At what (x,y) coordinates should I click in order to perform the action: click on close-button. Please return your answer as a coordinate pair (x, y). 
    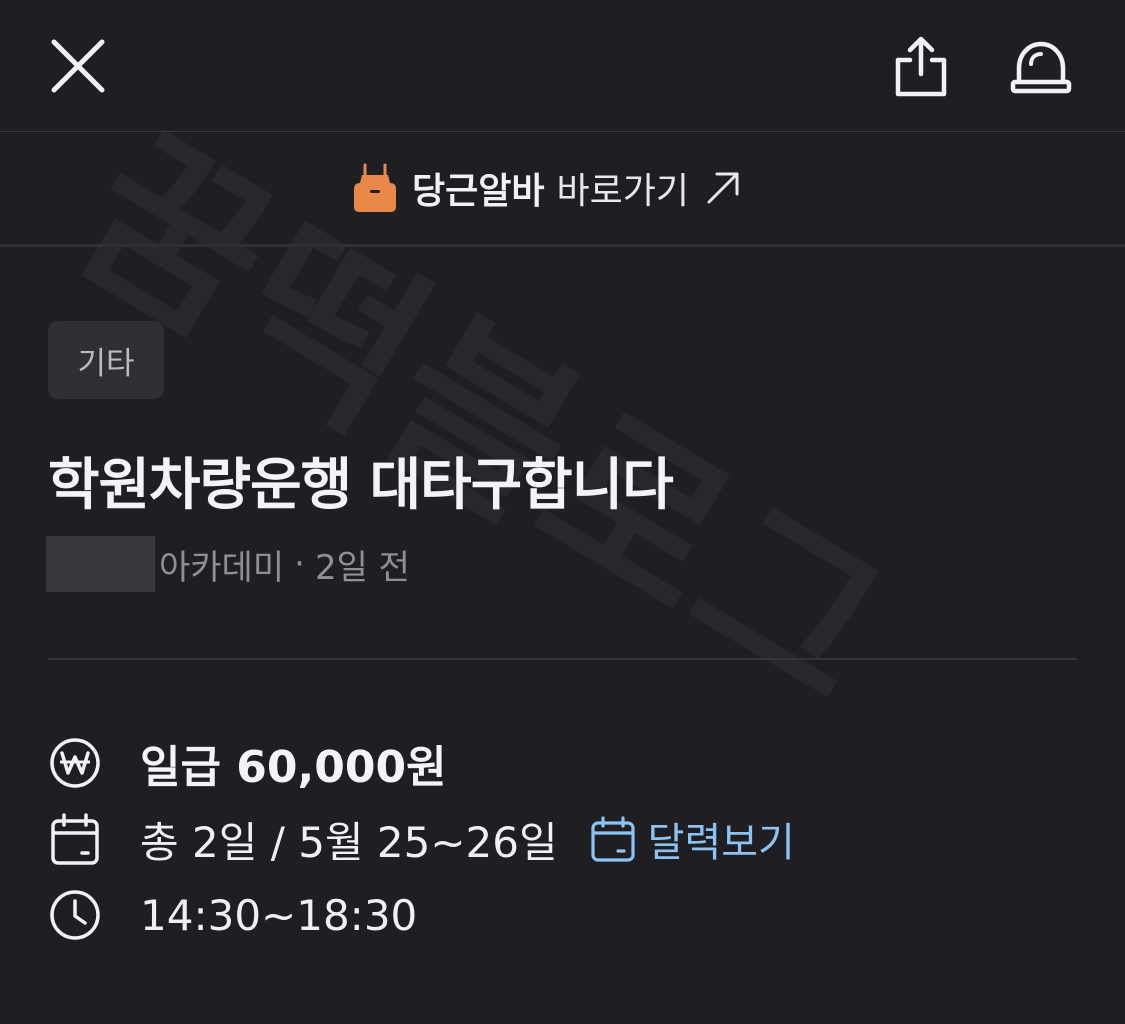
    Looking at the image, I should click on (78, 66).